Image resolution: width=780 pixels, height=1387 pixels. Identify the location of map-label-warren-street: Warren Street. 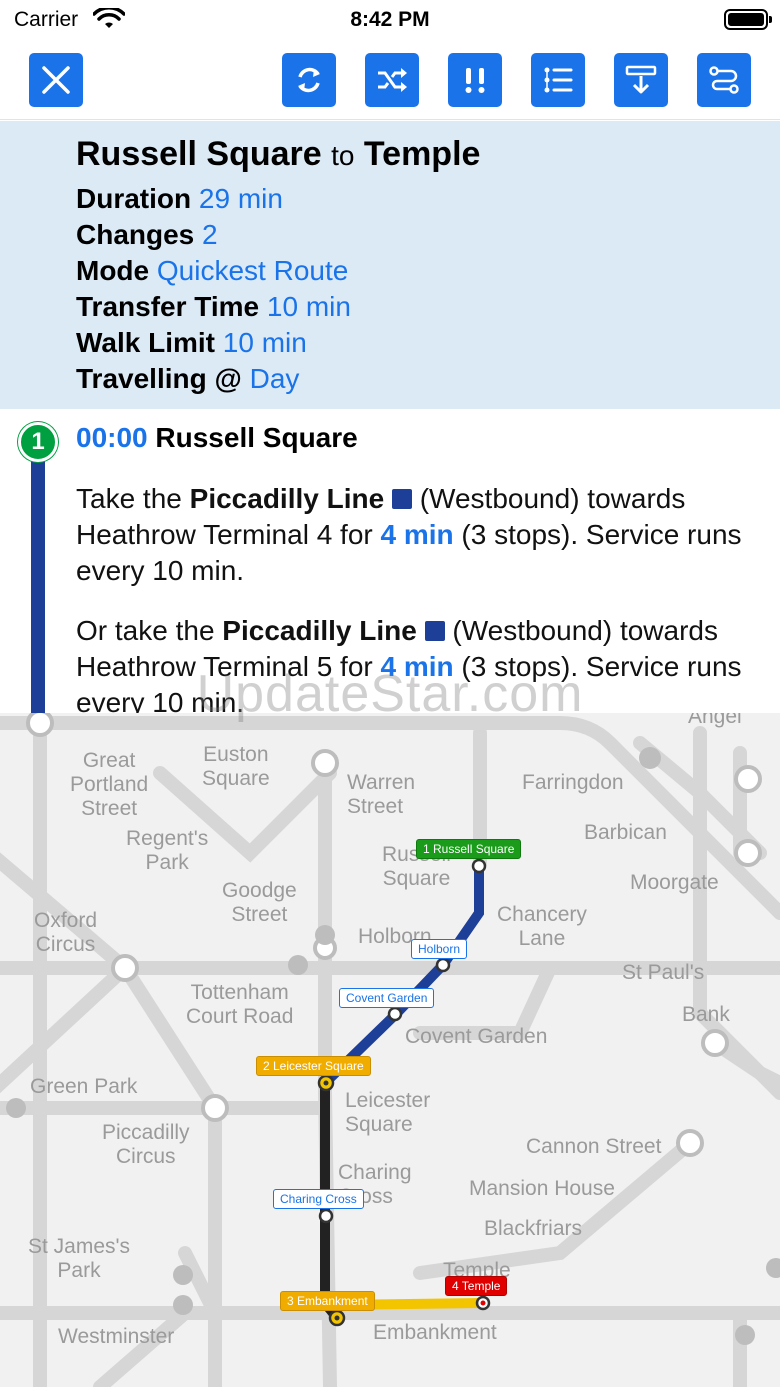
(381, 794).